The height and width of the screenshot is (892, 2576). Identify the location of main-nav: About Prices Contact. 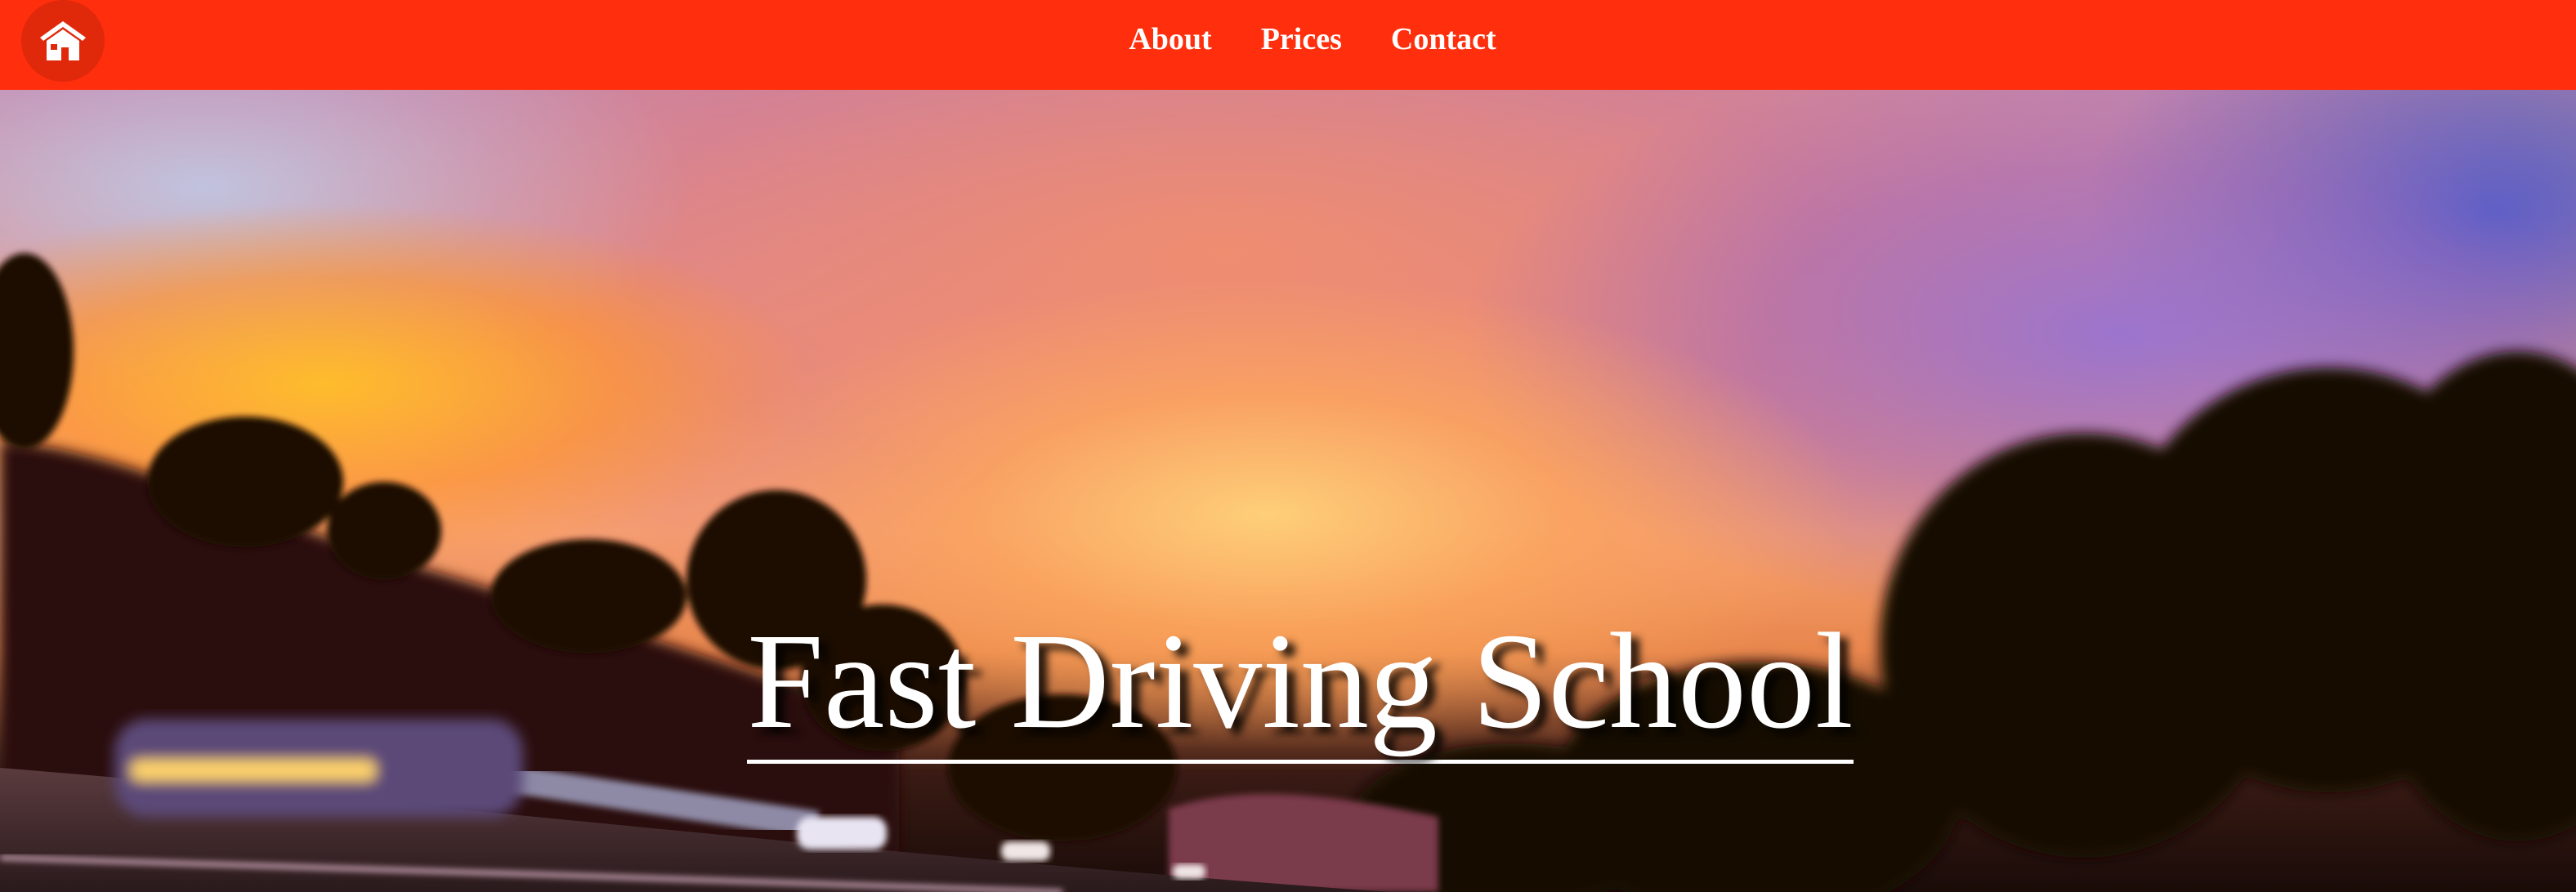
(1288, 39).